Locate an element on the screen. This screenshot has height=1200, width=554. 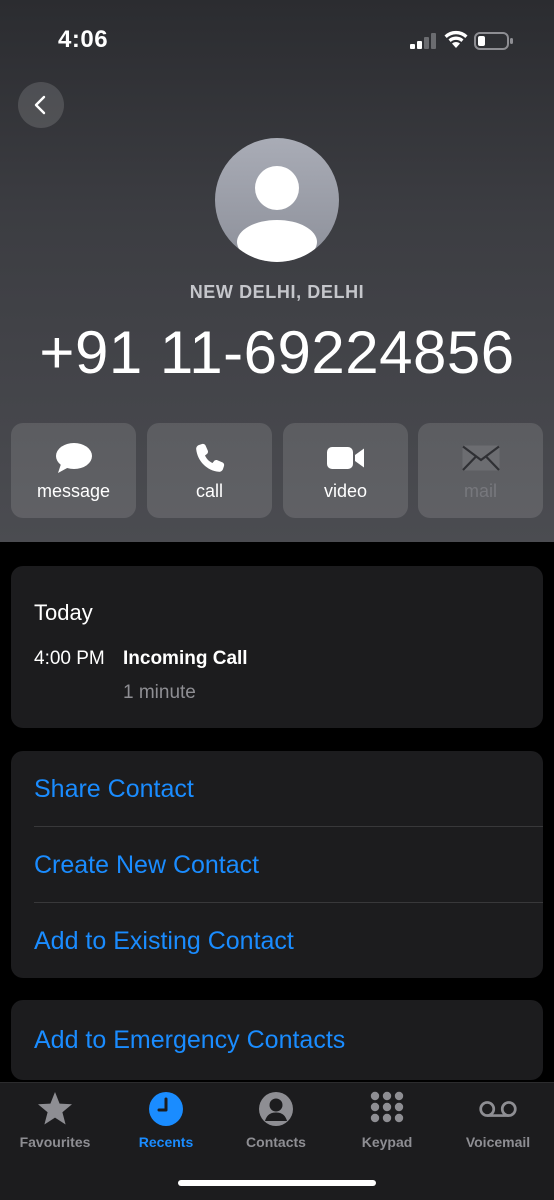
call-history-day: Today is located at coordinates (63, 612).